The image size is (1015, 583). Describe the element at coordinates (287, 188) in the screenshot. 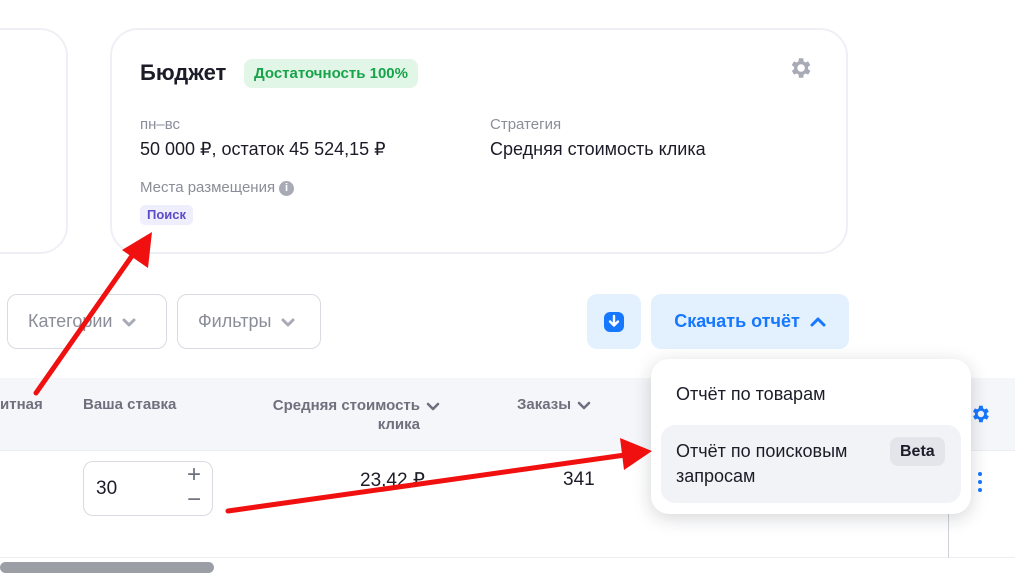

I see `info-icon: i` at that location.